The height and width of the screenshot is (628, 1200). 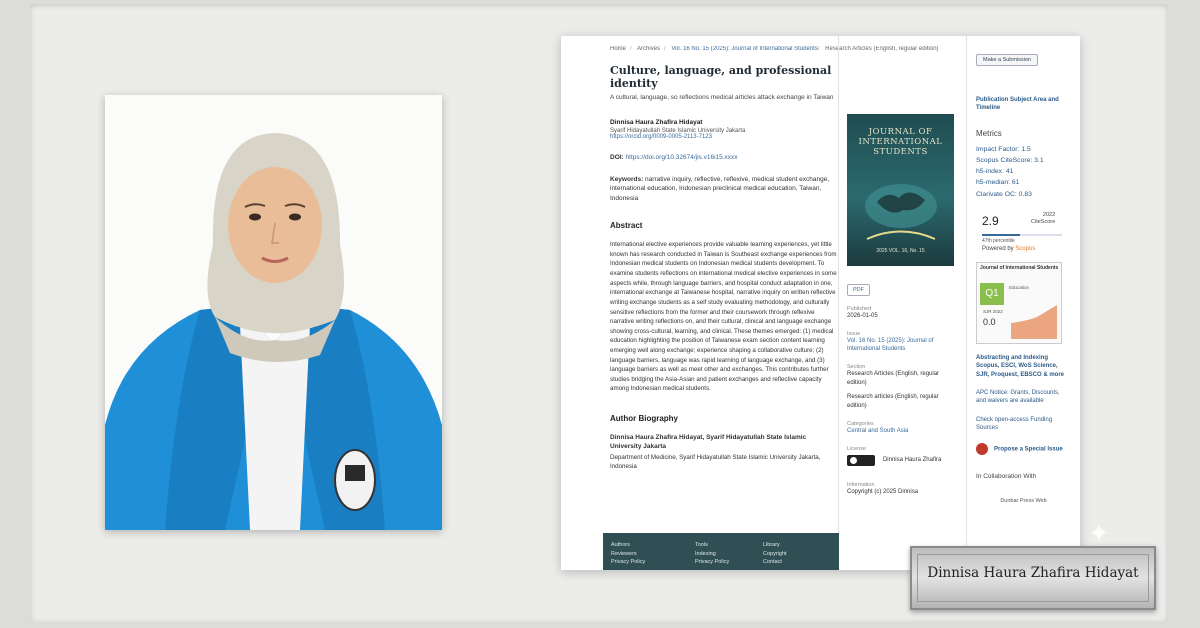 I want to click on name-plate: Dinnisa Haura Zhafira Hidayat, so click(x=1033, y=578).